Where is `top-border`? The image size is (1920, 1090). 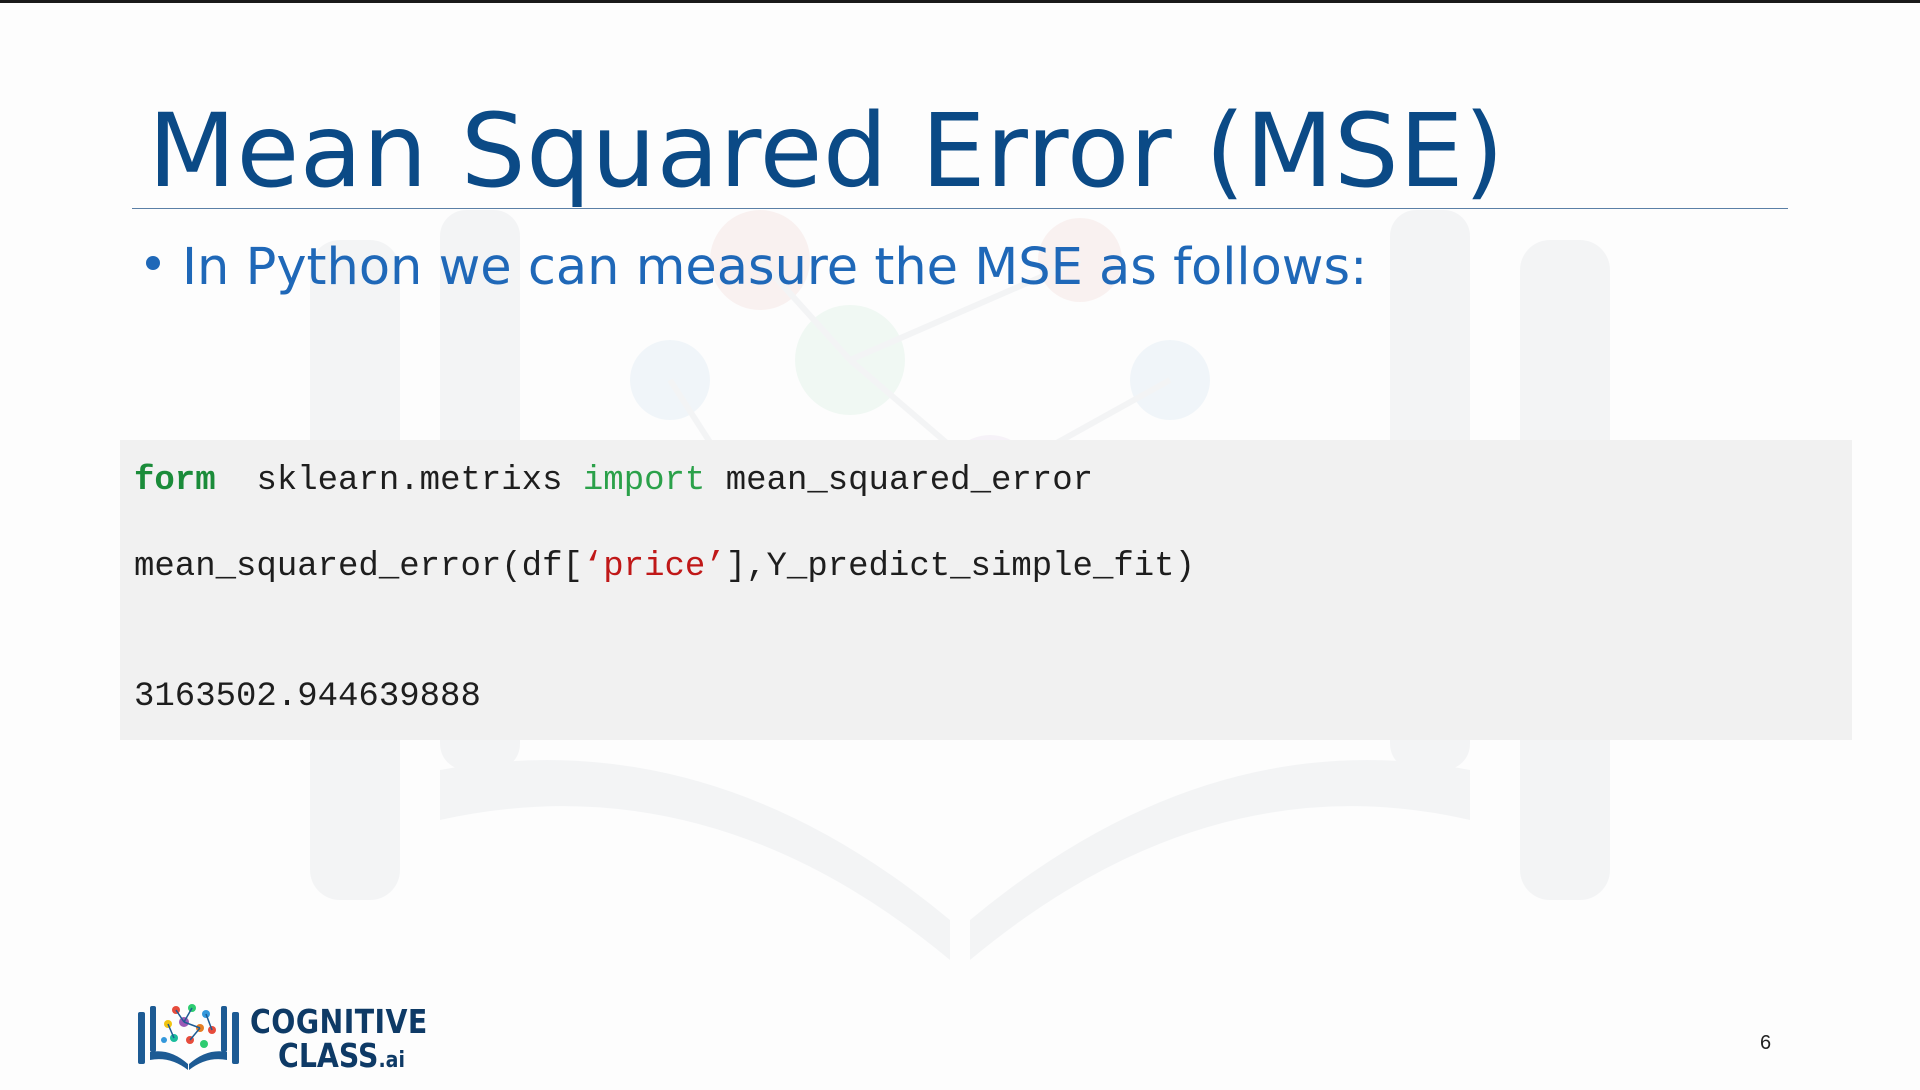 top-border is located at coordinates (960, 1).